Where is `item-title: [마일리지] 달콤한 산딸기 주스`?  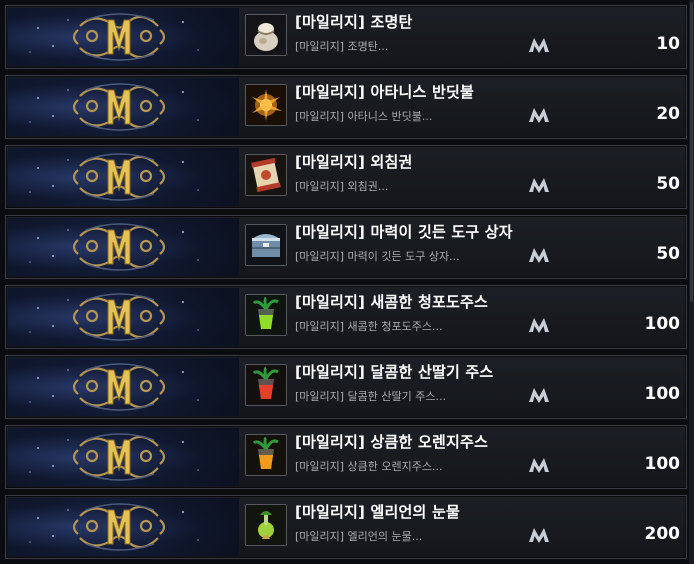 item-title: [마일리지] 달콤한 산딸기 주스 is located at coordinates (394, 372).